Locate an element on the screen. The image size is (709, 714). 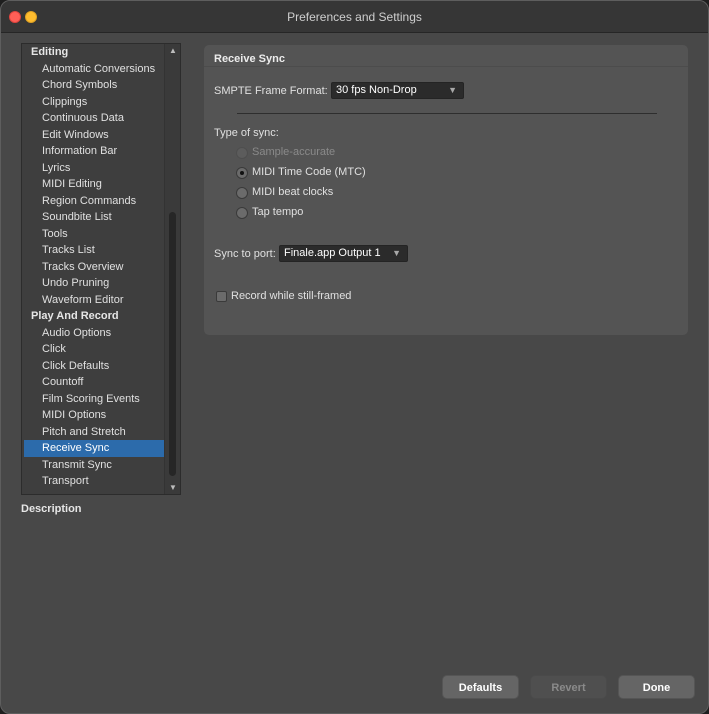
sidebar-item: Information Bar is located at coordinates (94, 151).